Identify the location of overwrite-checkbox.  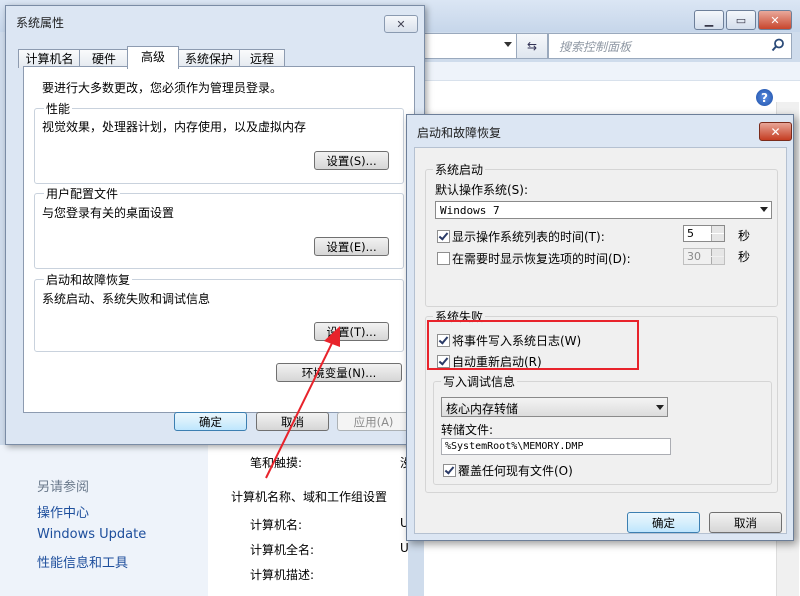
(449, 470).